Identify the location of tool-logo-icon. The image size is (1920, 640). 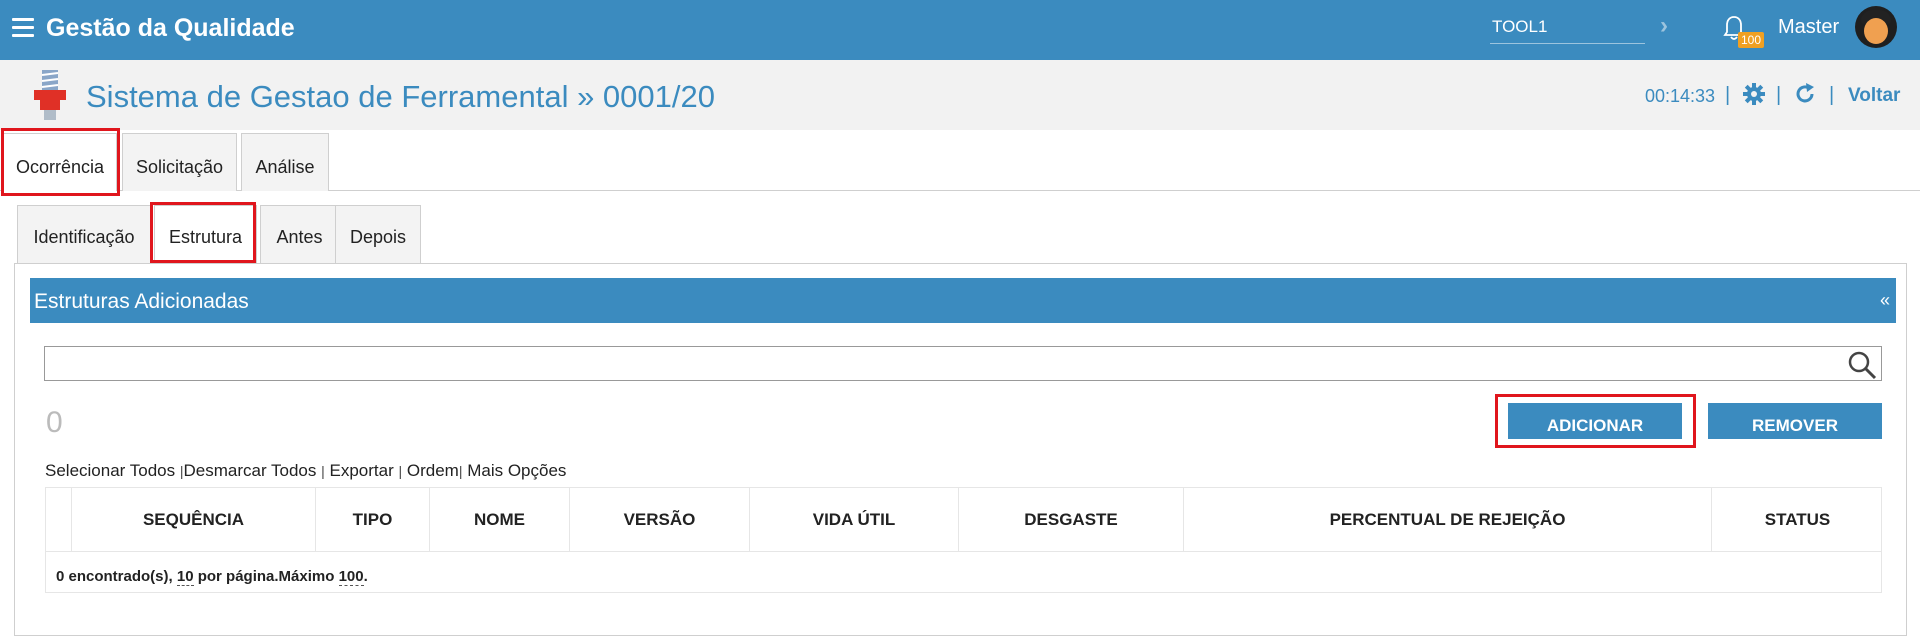
(50, 95).